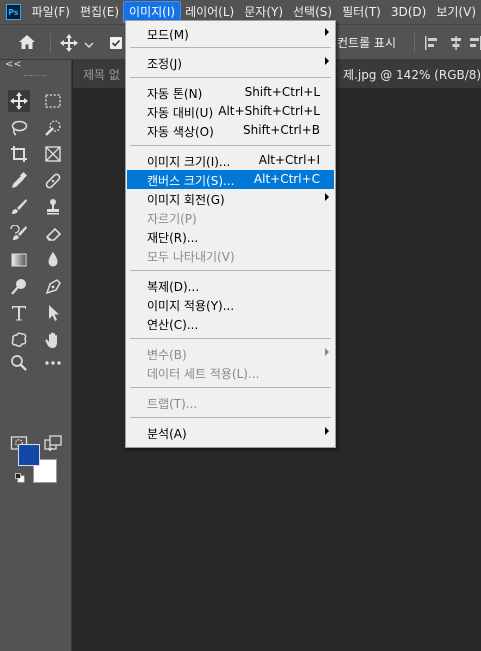 Image resolution: width=481 pixels, height=651 pixels. What do you see at coordinates (191, 257) in the screenshot?
I see `menu-item-label: 모두 나타내기(V)` at bounding box center [191, 257].